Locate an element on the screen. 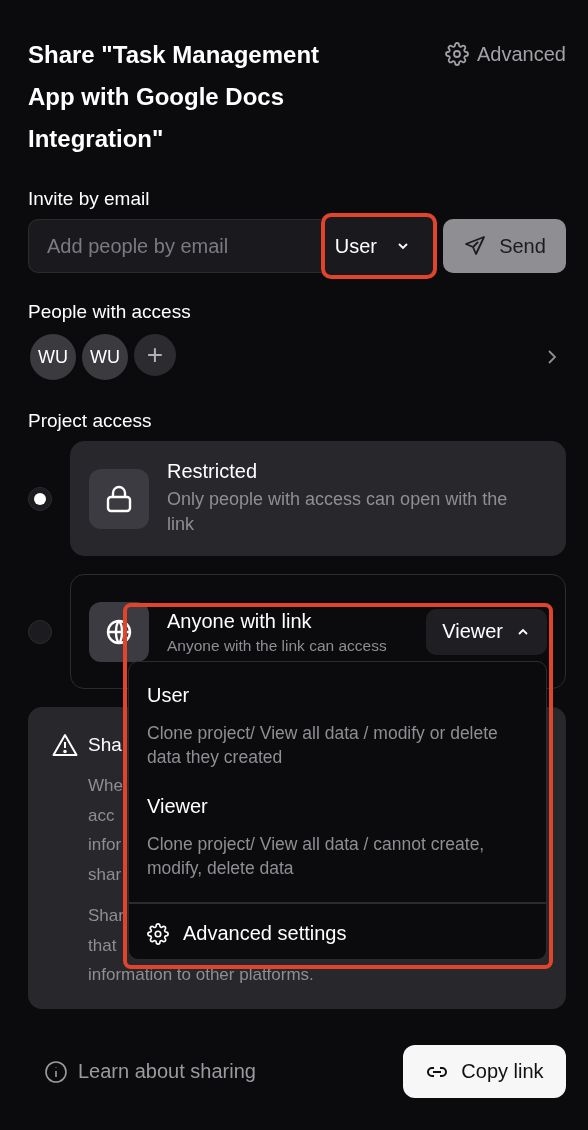 This screenshot has height=1130, width=588. option-description: Anyone with the link can access is located at coordinates (277, 646).